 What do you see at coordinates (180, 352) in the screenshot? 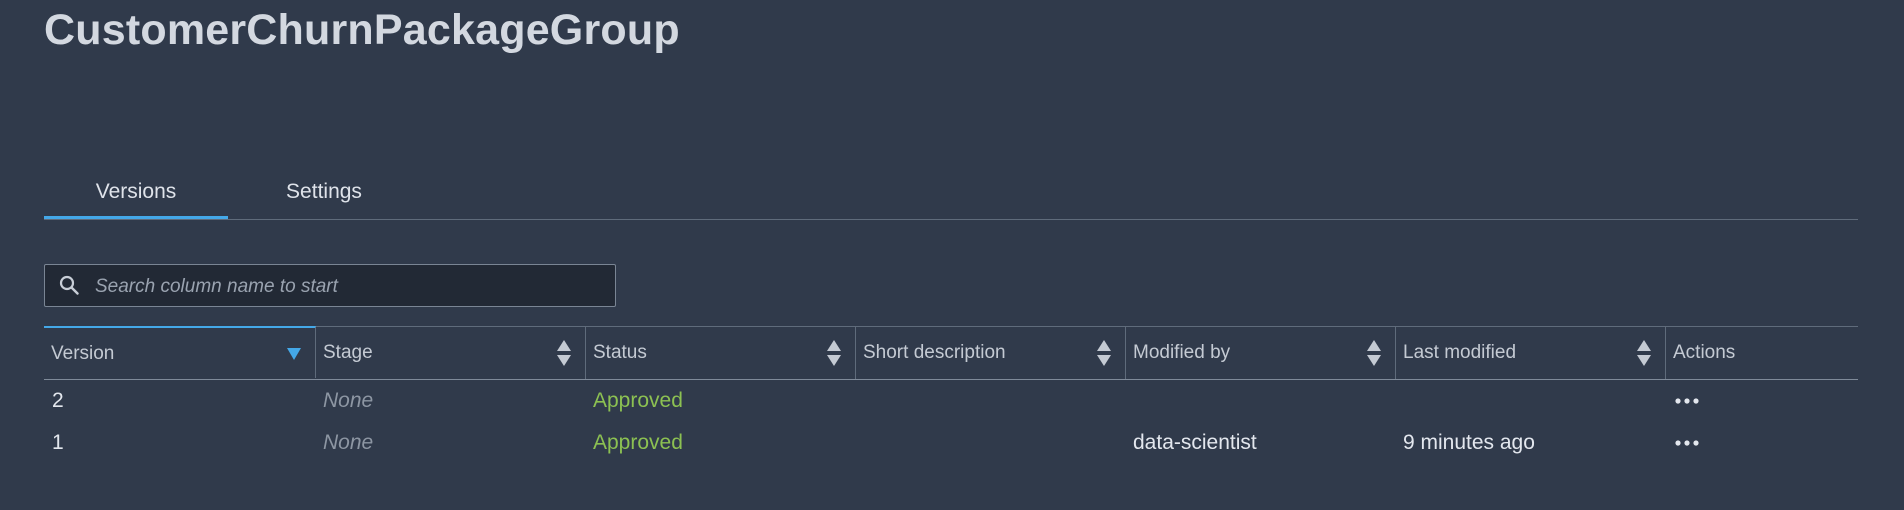
I see `column-header-version: Version` at bounding box center [180, 352].